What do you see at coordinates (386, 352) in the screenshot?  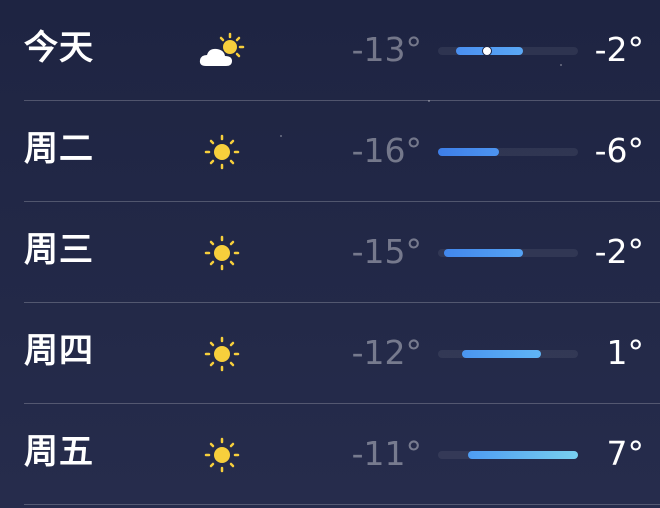 I see `low-temperature: -12°` at bounding box center [386, 352].